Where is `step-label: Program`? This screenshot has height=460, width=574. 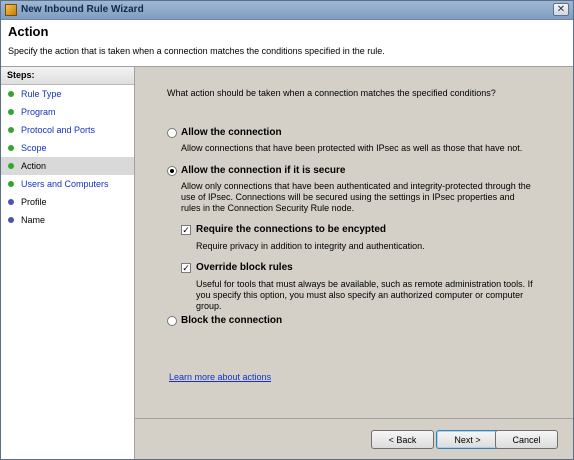
step-label: Program is located at coordinates (38, 112).